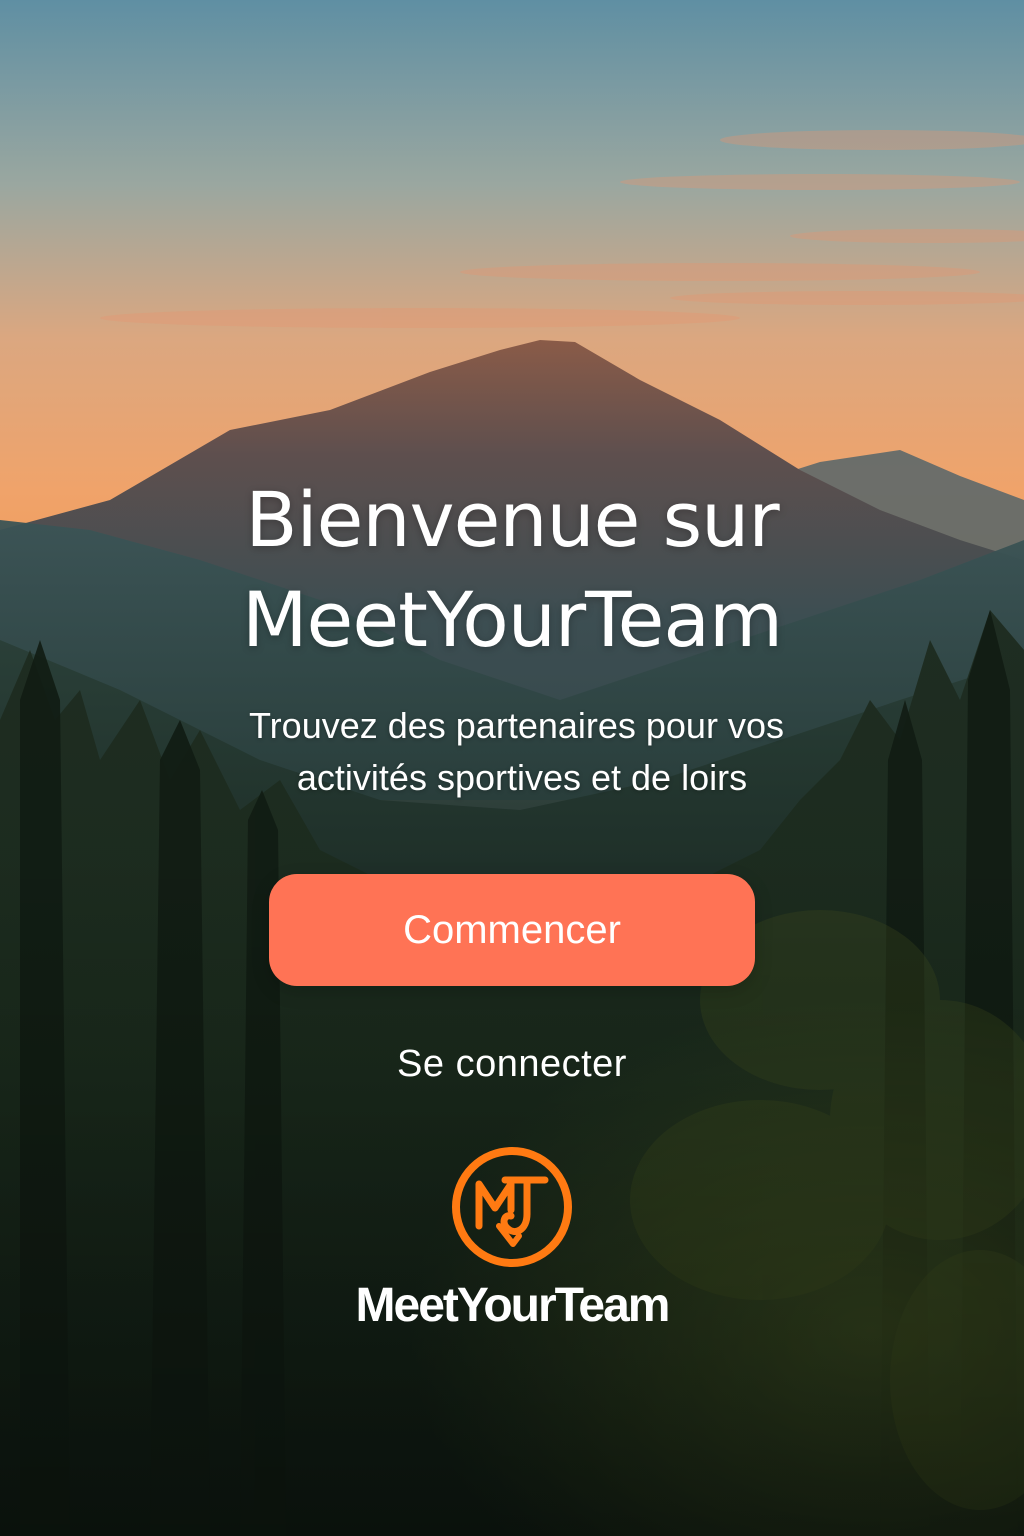  What do you see at coordinates (513, 1305) in the screenshot?
I see `brand-name: MeetYourTeam` at bounding box center [513, 1305].